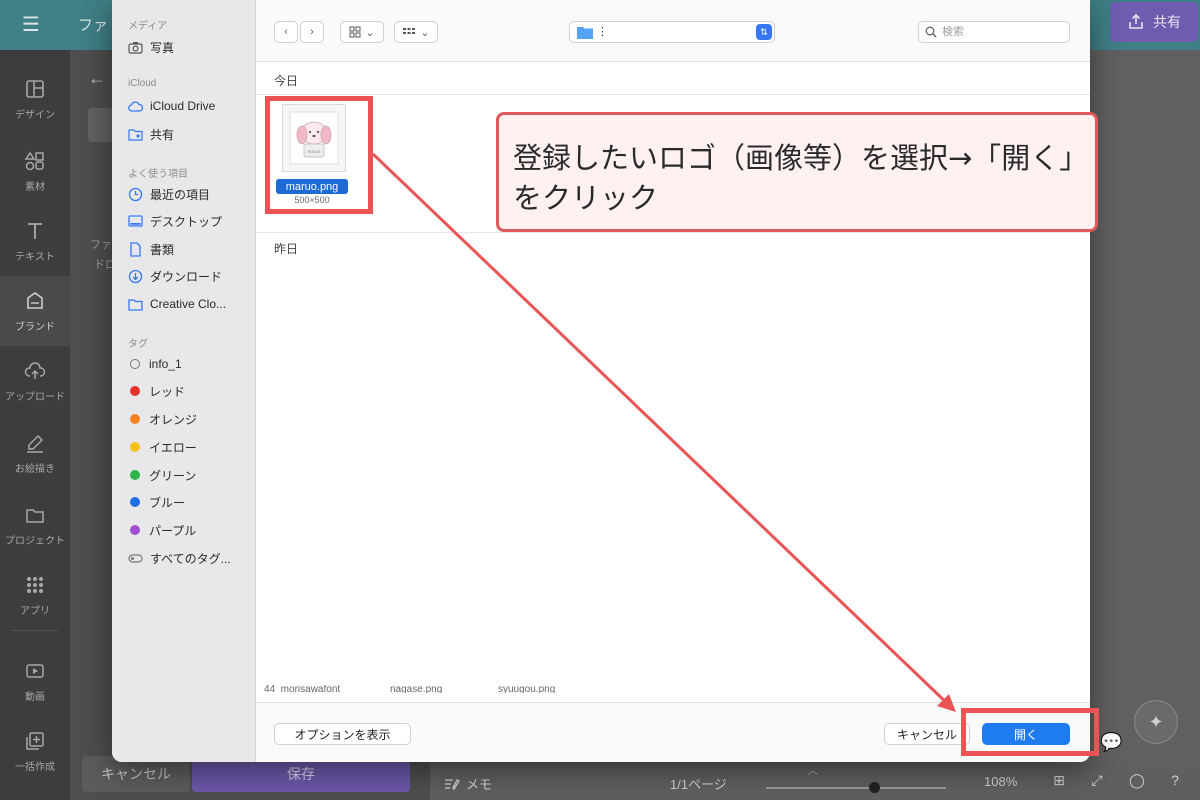 This screenshot has width=1200, height=800. I want to click on sidebar-item-recents: 最近の項目, so click(191, 194).